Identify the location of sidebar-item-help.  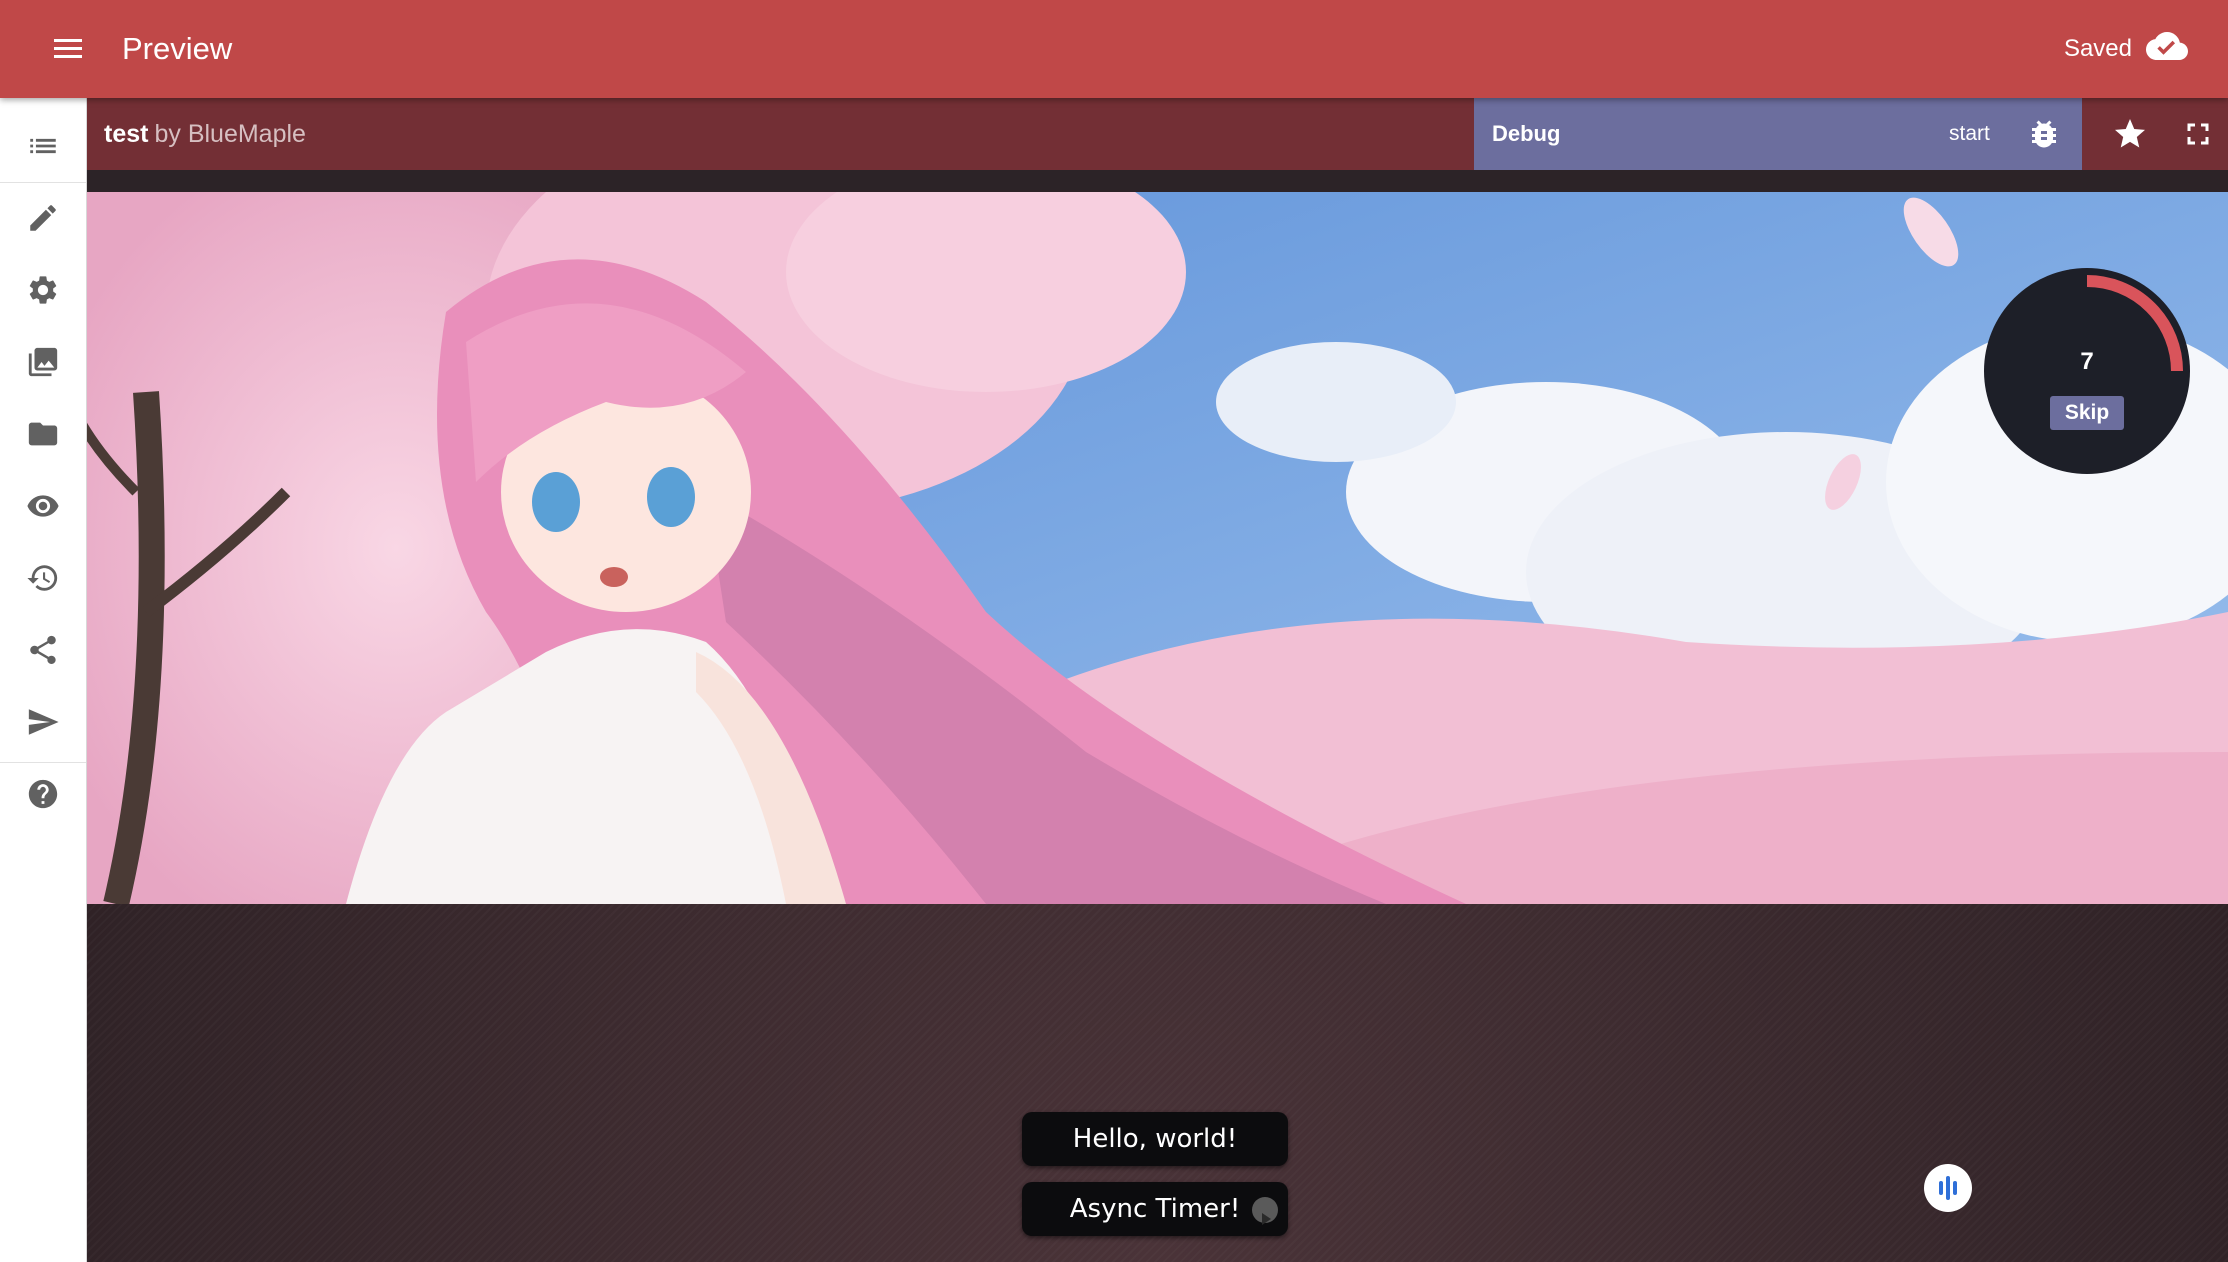
(43, 796).